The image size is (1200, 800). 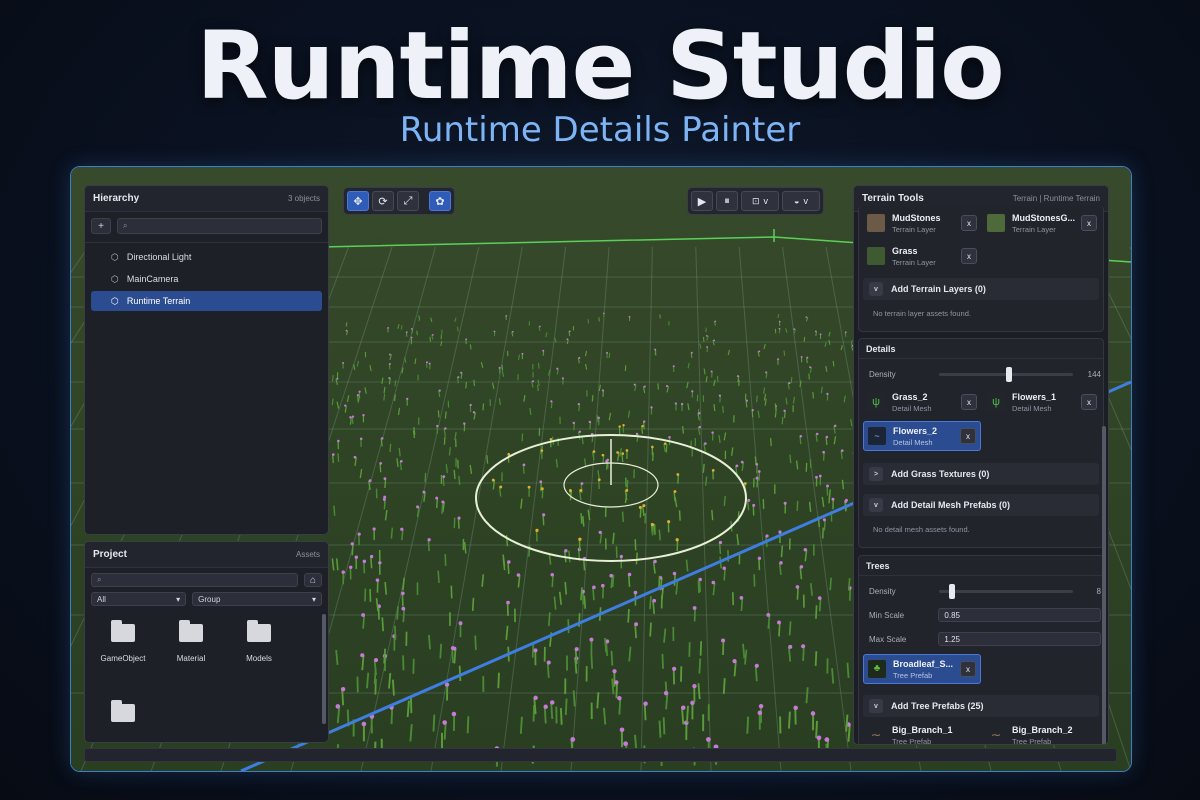 What do you see at coordinates (206, 279) in the screenshot?
I see `hierarchy-item-main-camera: ⬡ MainCamera` at bounding box center [206, 279].